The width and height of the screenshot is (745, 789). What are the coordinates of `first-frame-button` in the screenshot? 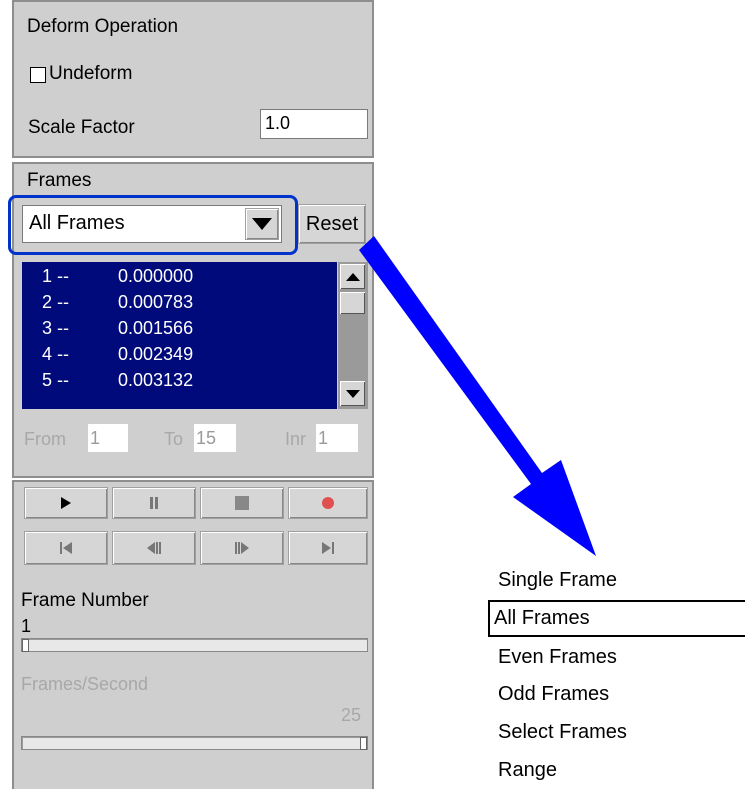 It's located at (66, 548).